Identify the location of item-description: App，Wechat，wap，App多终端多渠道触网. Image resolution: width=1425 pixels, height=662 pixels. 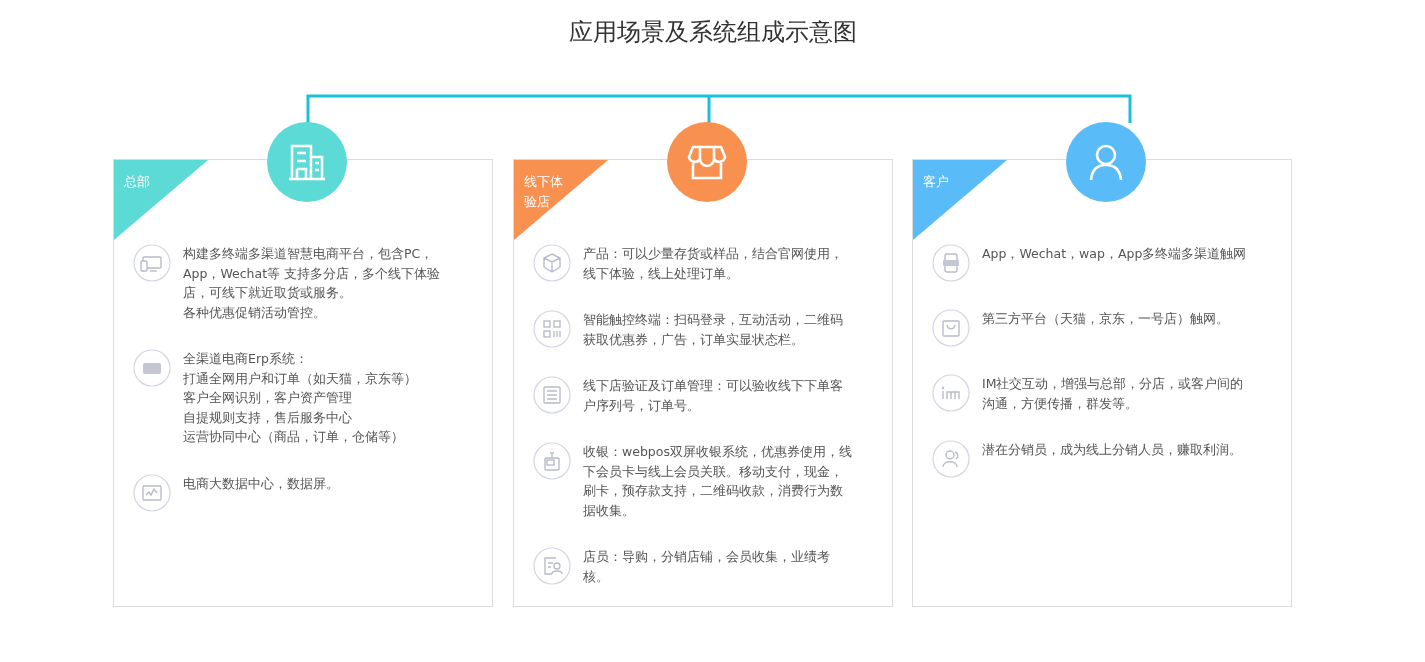
(1115, 254).